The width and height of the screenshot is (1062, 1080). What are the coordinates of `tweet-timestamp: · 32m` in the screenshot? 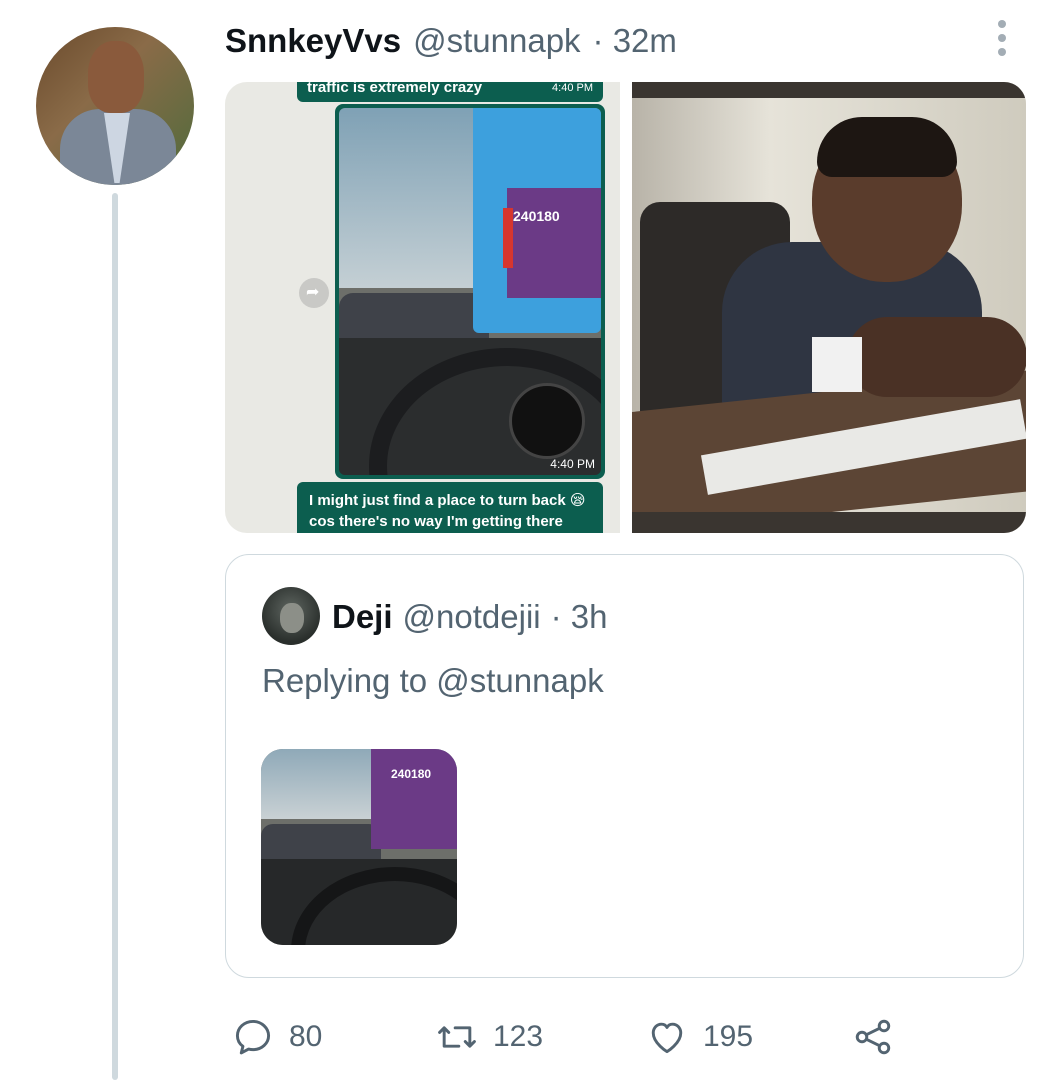 It's located at (635, 41).